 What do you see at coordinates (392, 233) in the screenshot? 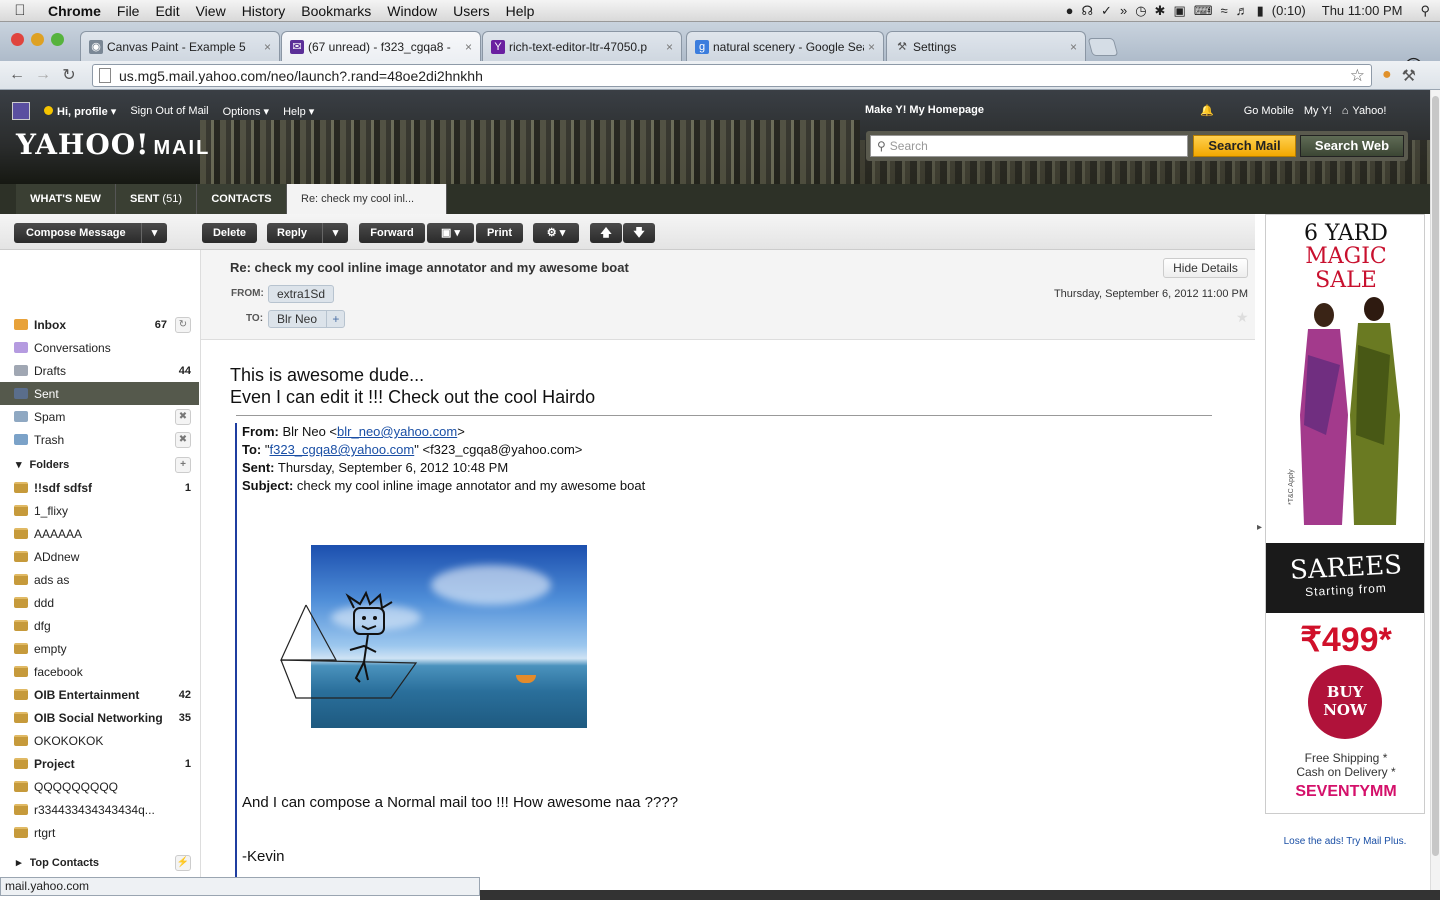
I see `forward-button: Forward` at bounding box center [392, 233].